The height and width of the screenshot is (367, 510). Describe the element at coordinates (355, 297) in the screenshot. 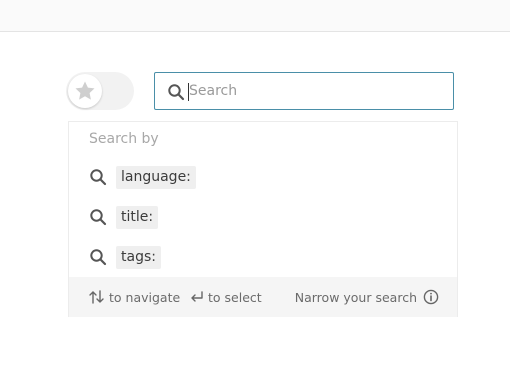

I see `narrow-search-text: Narrow your search` at that location.